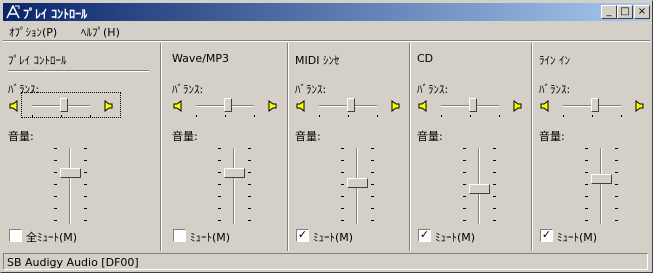 The image size is (653, 273). Describe the element at coordinates (609, 12) in the screenshot. I see `minimize-button: _` at that location.